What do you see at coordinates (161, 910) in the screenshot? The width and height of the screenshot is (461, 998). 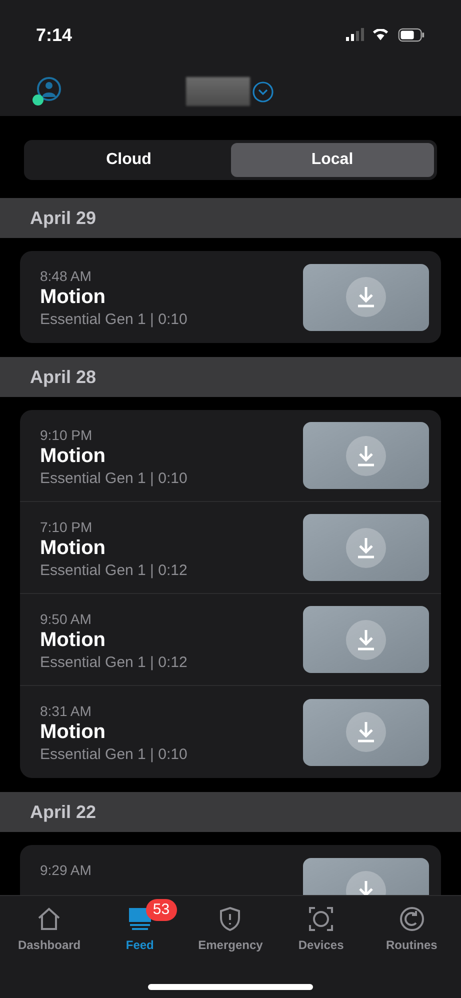 I see `count-badge: 53` at bounding box center [161, 910].